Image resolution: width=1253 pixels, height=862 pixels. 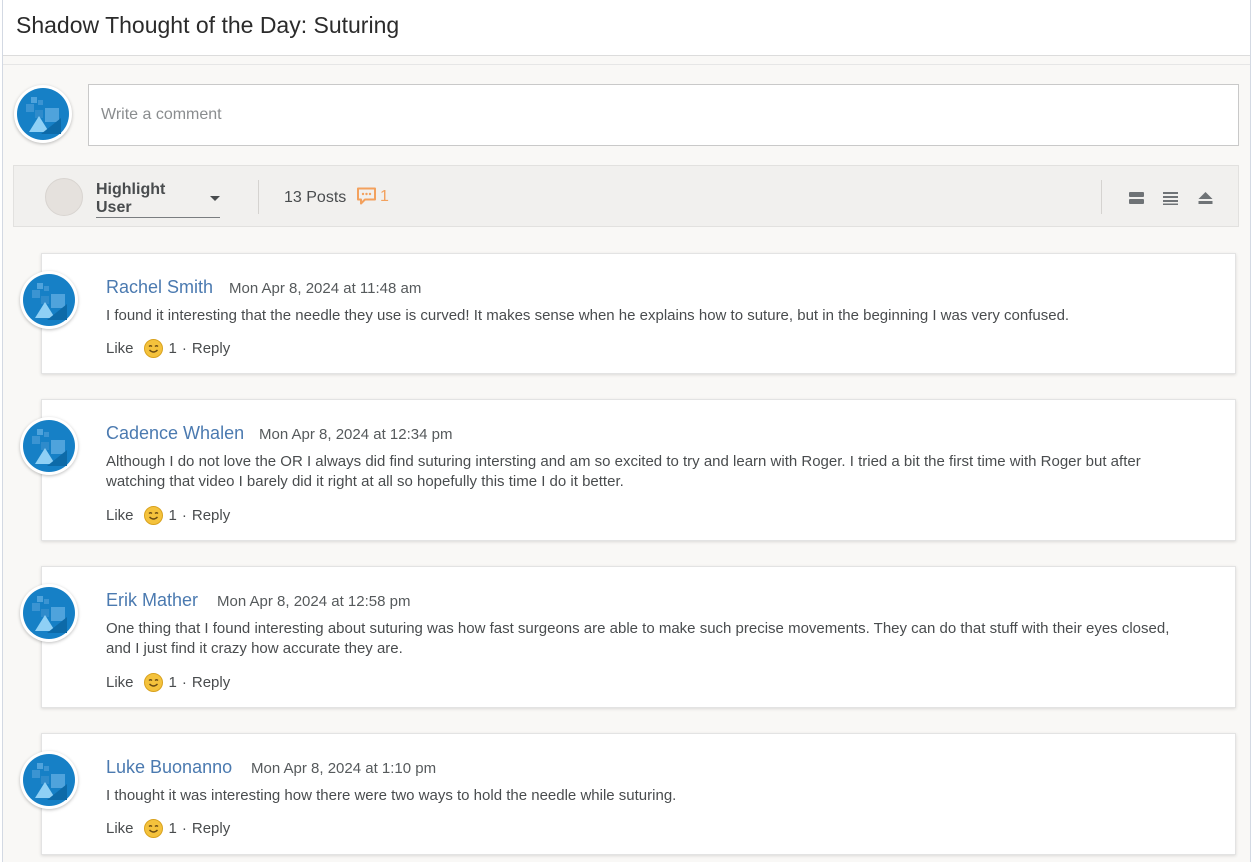 What do you see at coordinates (152, 600) in the screenshot?
I see `post-author: Erik Mather` at bounding box center [152, 600].